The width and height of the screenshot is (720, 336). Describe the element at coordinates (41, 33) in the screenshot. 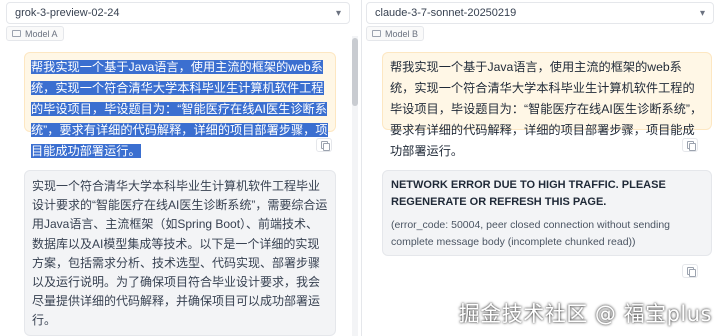

I see `model-a-tag-label: Model A` at that location.